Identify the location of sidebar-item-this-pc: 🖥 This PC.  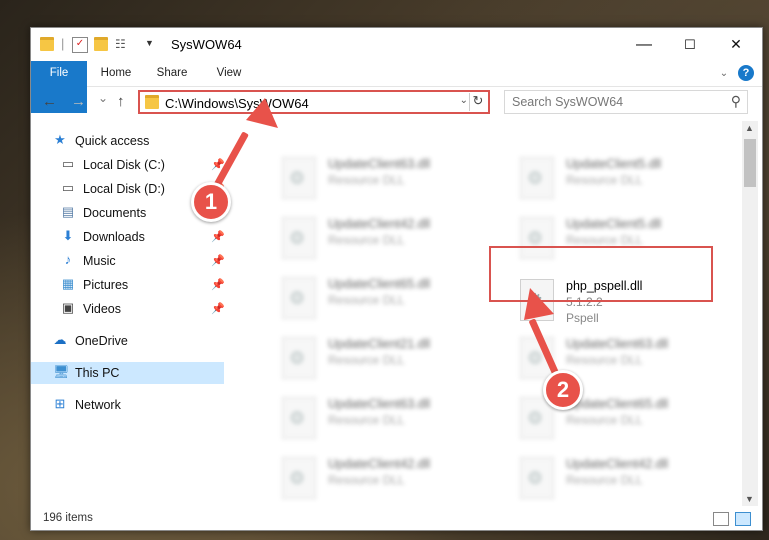
(127, 373).